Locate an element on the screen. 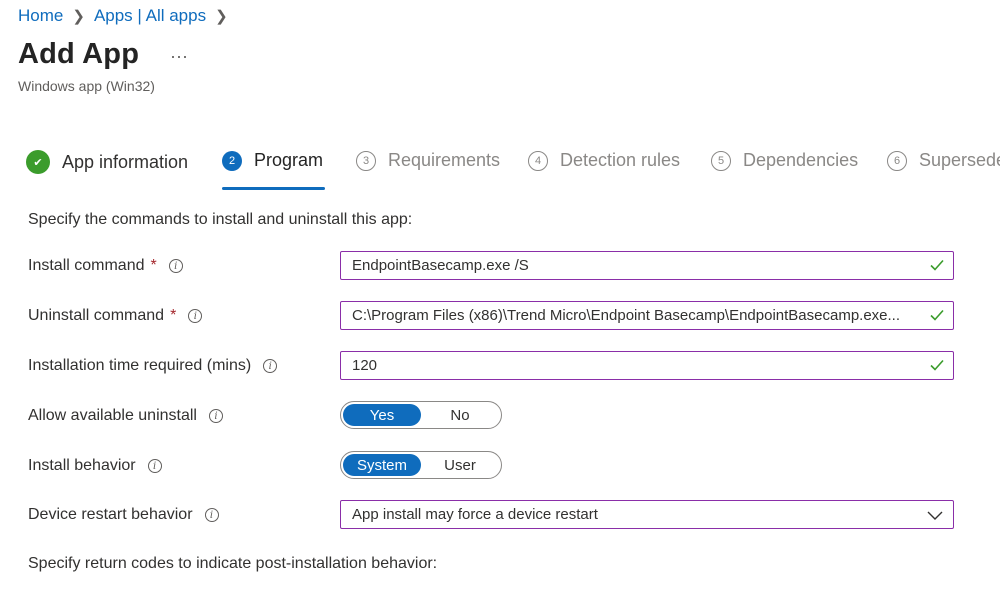 Image resolution: width=1000 pixels, height=600 pixels. step-requirements: 3 Requirements is located at coordinates (428, 160).